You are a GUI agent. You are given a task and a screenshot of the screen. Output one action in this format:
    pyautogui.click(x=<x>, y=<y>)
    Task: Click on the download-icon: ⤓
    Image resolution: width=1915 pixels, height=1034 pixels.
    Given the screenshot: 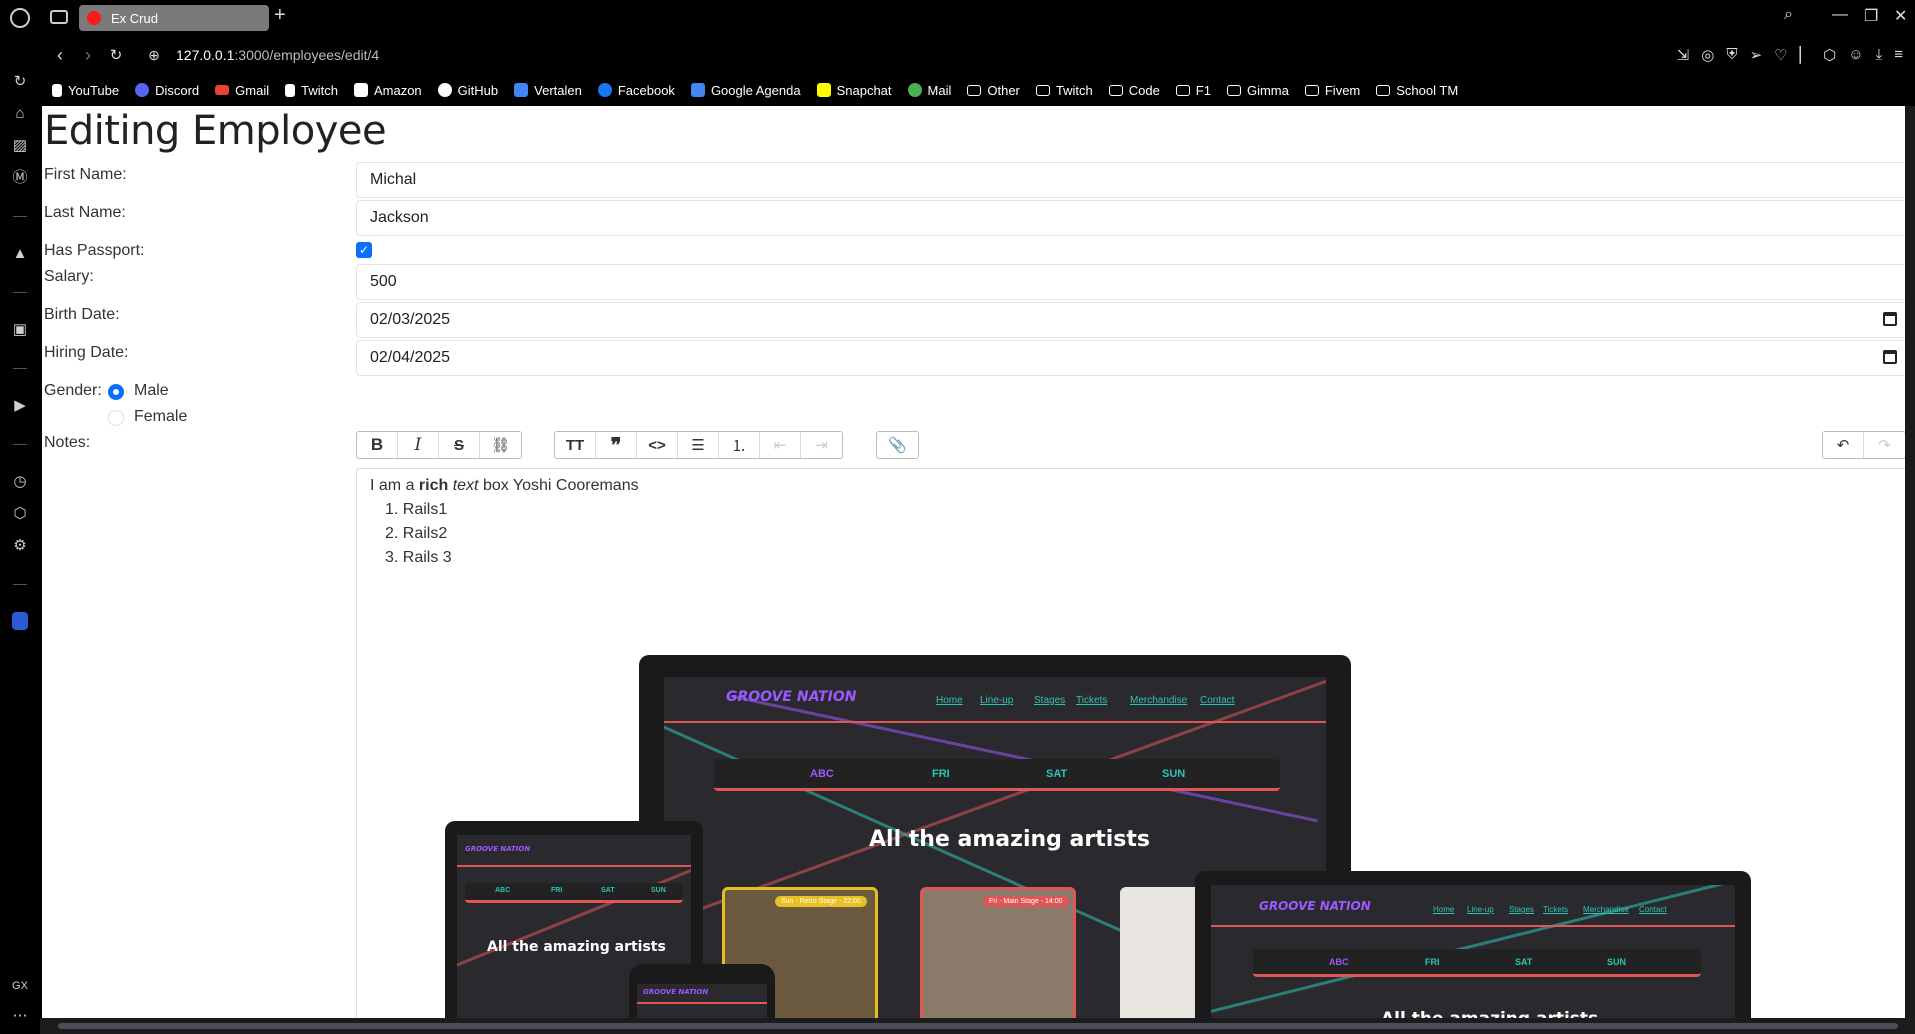 What is the action you would take?
    pyautogui.click(x=1879, y=55)
    